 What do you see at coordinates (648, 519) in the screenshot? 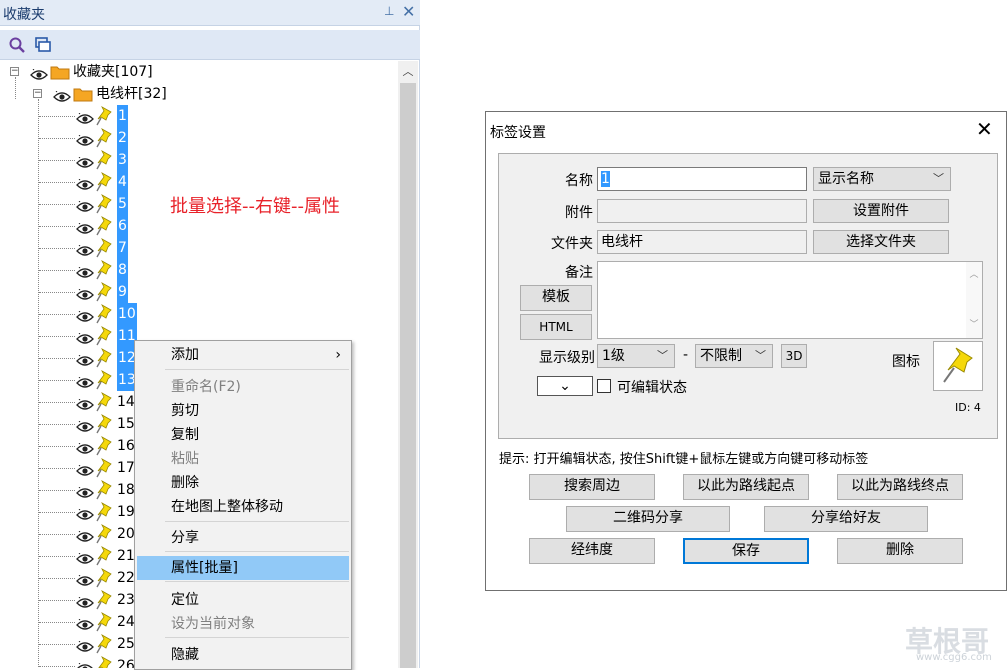
I see `qr-share-button: 二维码分享` at bounding box center [648, 519].